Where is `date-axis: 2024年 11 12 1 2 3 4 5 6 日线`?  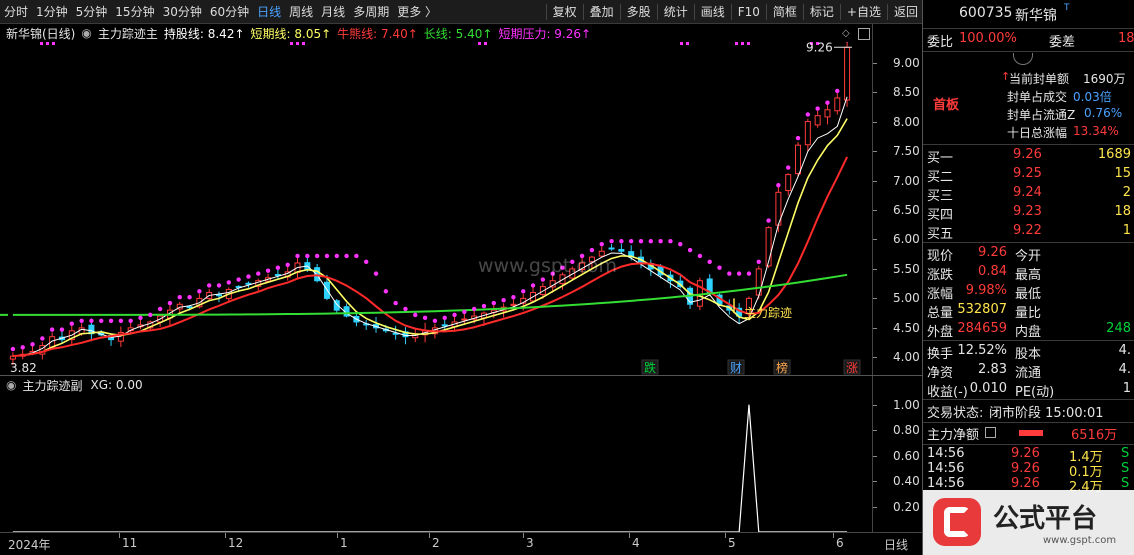
date-axis: 2024年 11 12 1 2 3 4 5 6 日线 is located at coordinates (461, 543).